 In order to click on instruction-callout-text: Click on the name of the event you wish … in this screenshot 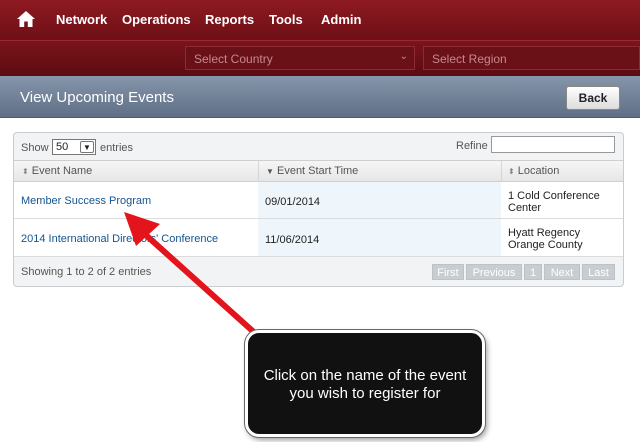, I will do `click(365, 384)`.